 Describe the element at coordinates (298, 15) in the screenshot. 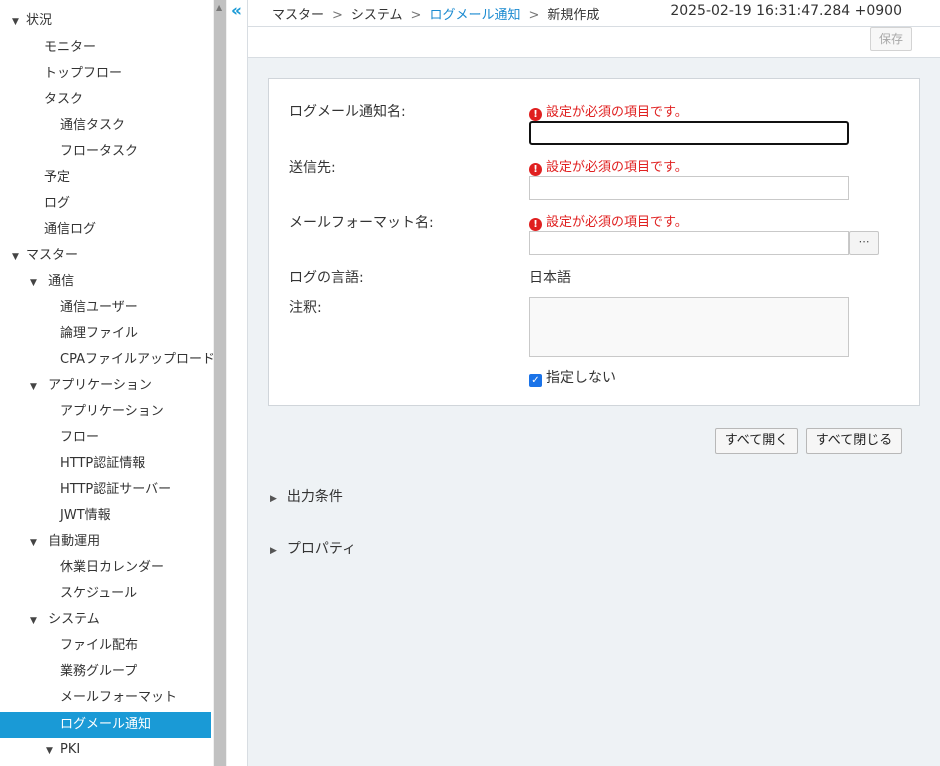

I see `breadcrumb-master: マスター` at that location.